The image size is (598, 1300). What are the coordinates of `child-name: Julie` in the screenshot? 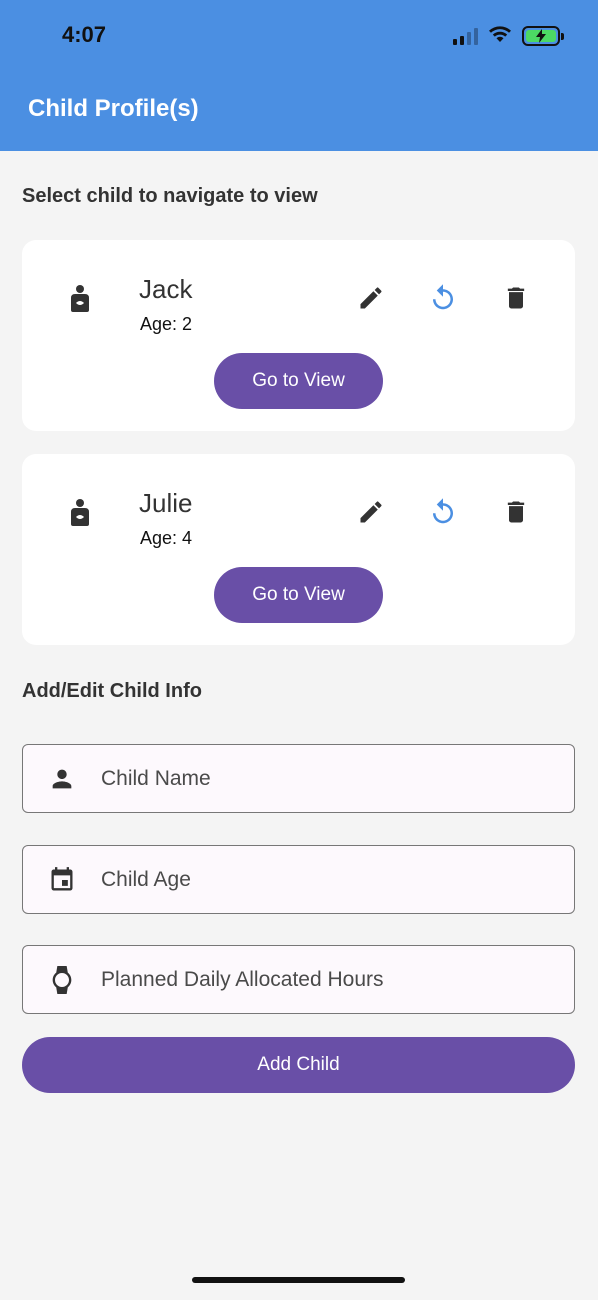 It's located at (166, 503).